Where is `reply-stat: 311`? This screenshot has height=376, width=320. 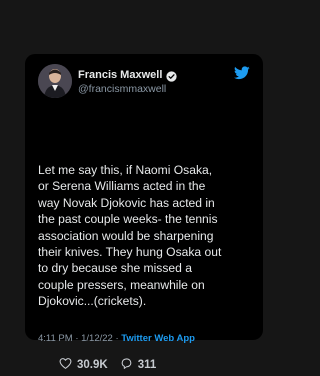 reply-stat: 311 is located at coordinates (138, 365).